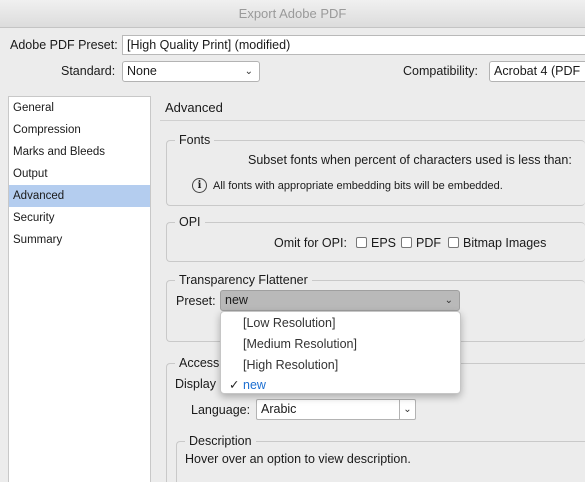  What do you see at coordinates (336, 409) in the screenshot?
I see `language-select: Arabic ⌄` at bounding box center [336, 409].